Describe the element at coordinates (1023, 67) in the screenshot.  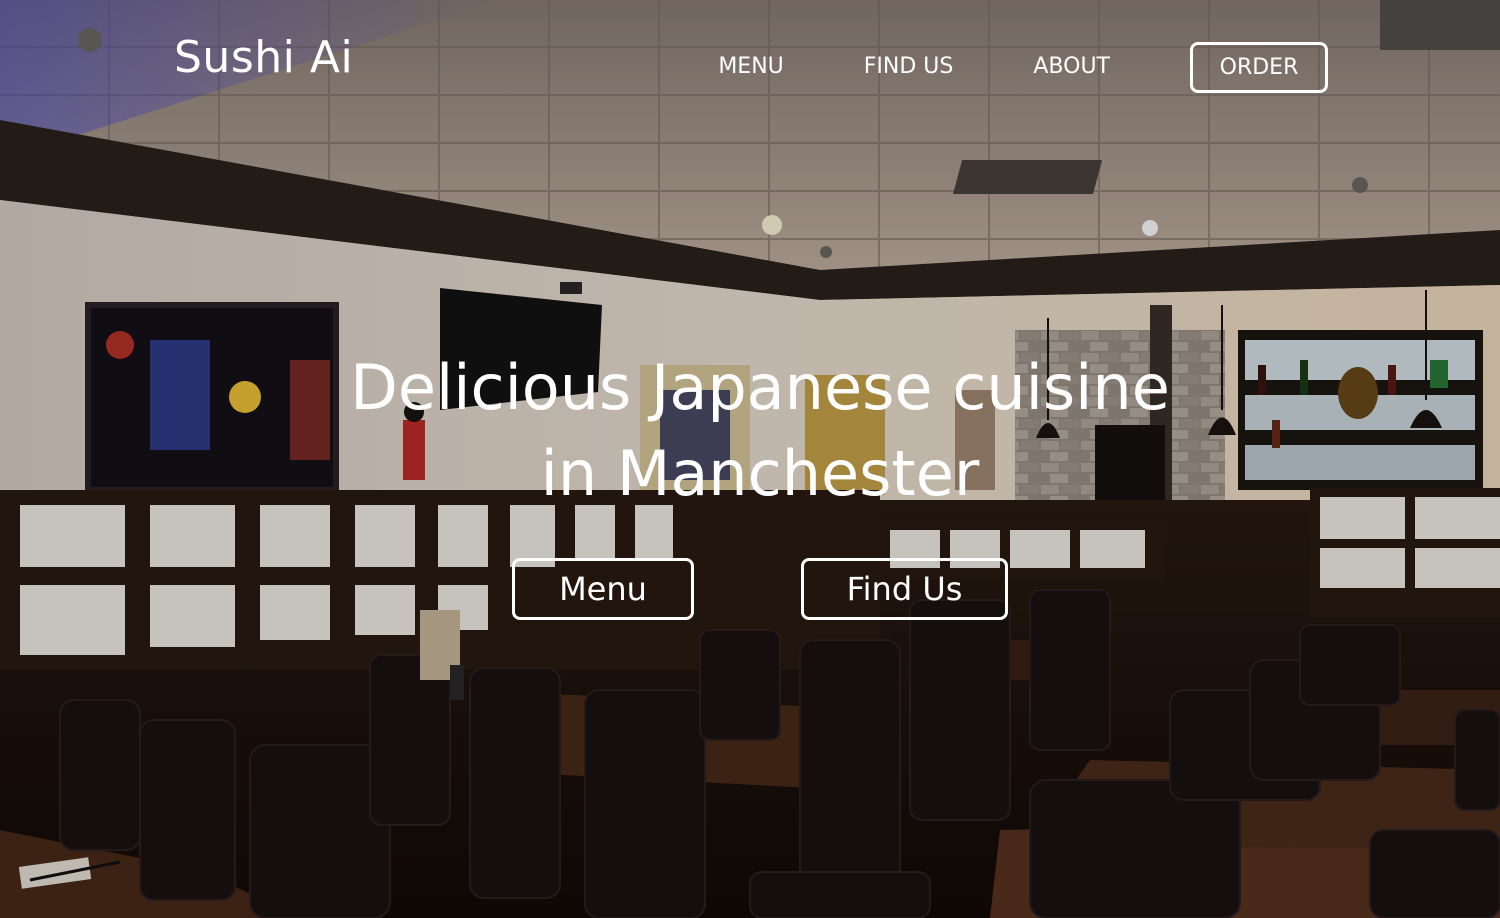
I see `top-navigation: MENU FIND US ABOUT ORDER` at that location.